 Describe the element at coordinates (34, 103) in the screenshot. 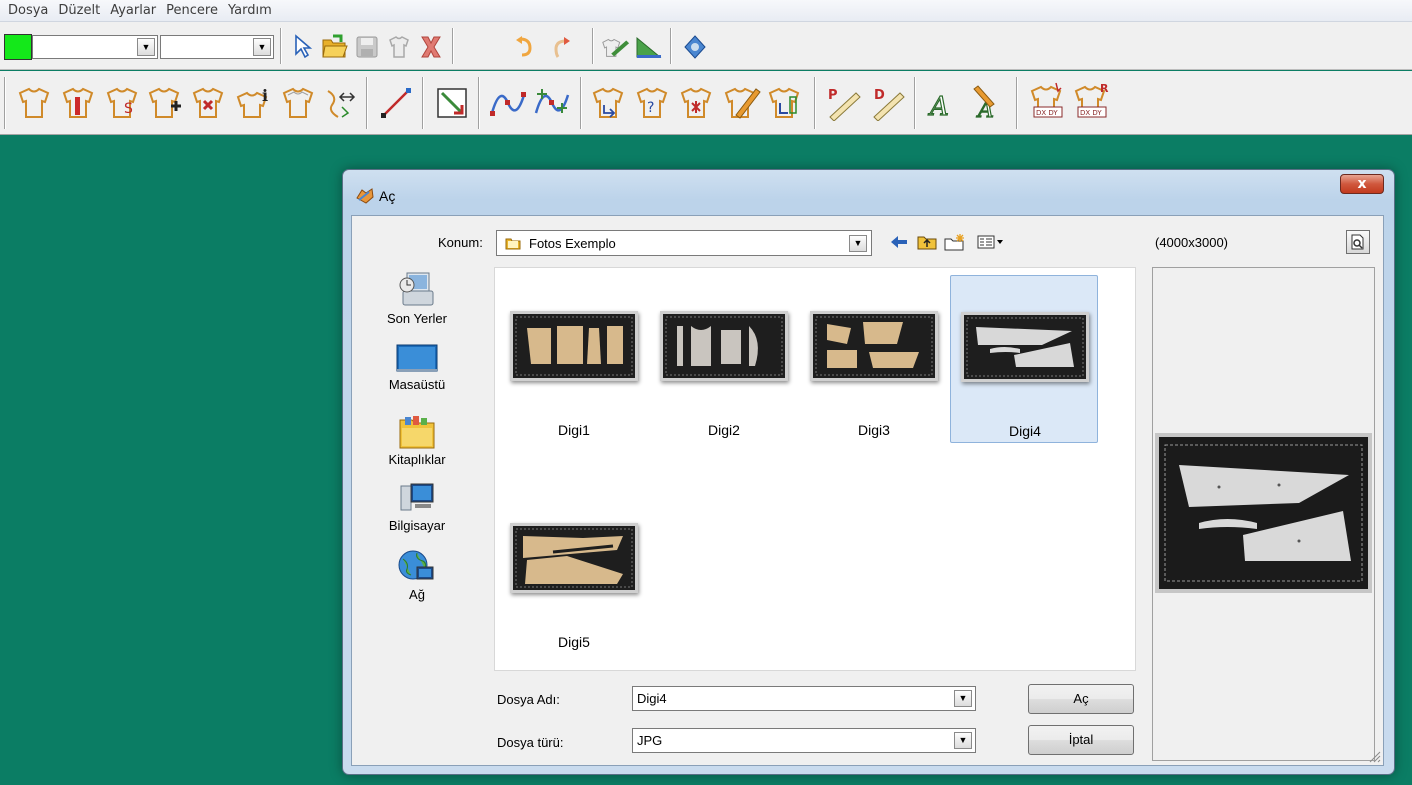

I see `garment-points-icon` at that location.